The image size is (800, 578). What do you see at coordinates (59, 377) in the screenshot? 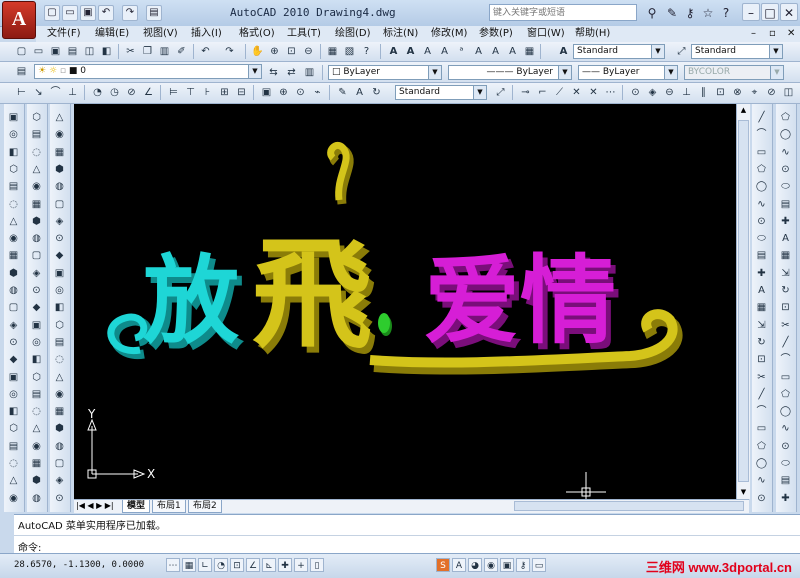
I see `modeling-tool-icon: △` at bounding box center [59, 377].